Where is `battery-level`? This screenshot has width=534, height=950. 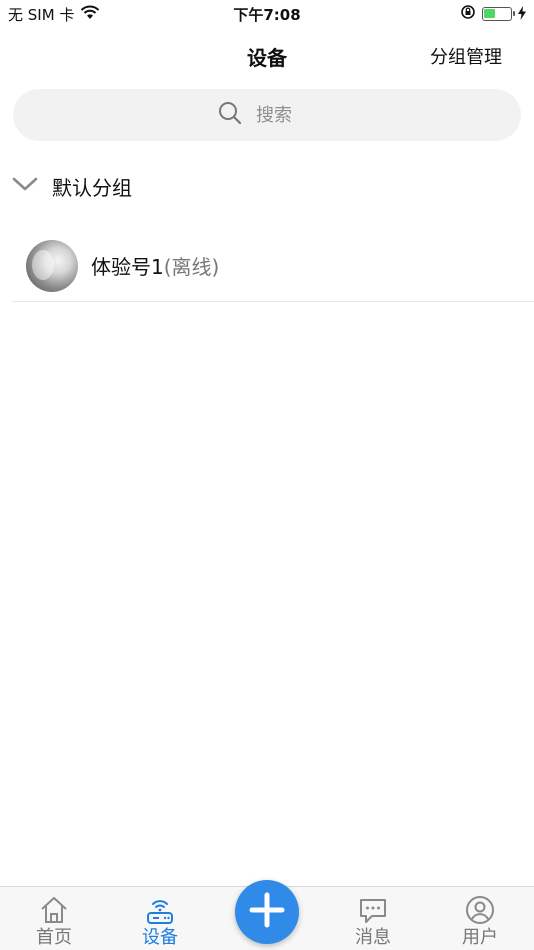 battery-level is located at coordinates (489, 13).